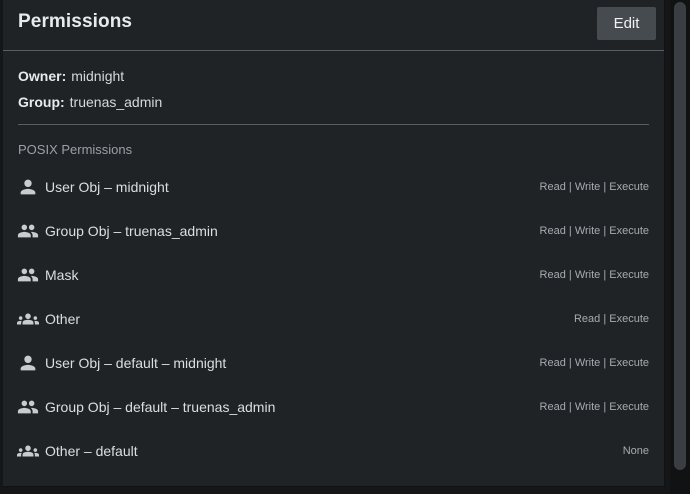 The width and height of the screenshot is (690, 494). What do you see at coordinates (333, 276) in the screenshot?
I see `permission-row-mask: Mask Read | Write | Execute` at bounding box center [333, 276].